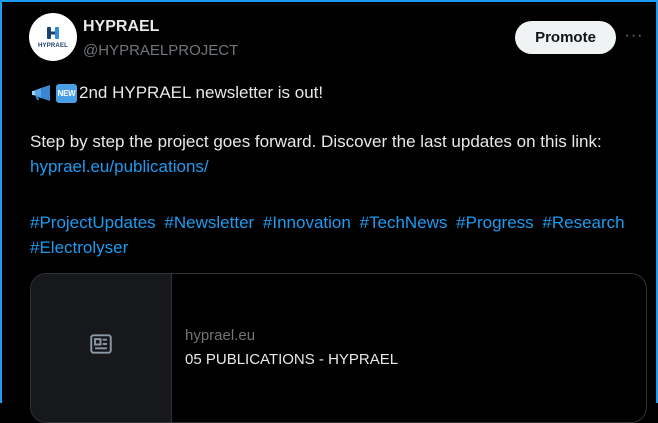 The height and width of the screenshot is (423, 658). What do you see at coordinates (119, 166) in the screenshot?
I see `body-link: hyprael.eu/publications/` at bounding box center [119, 166].